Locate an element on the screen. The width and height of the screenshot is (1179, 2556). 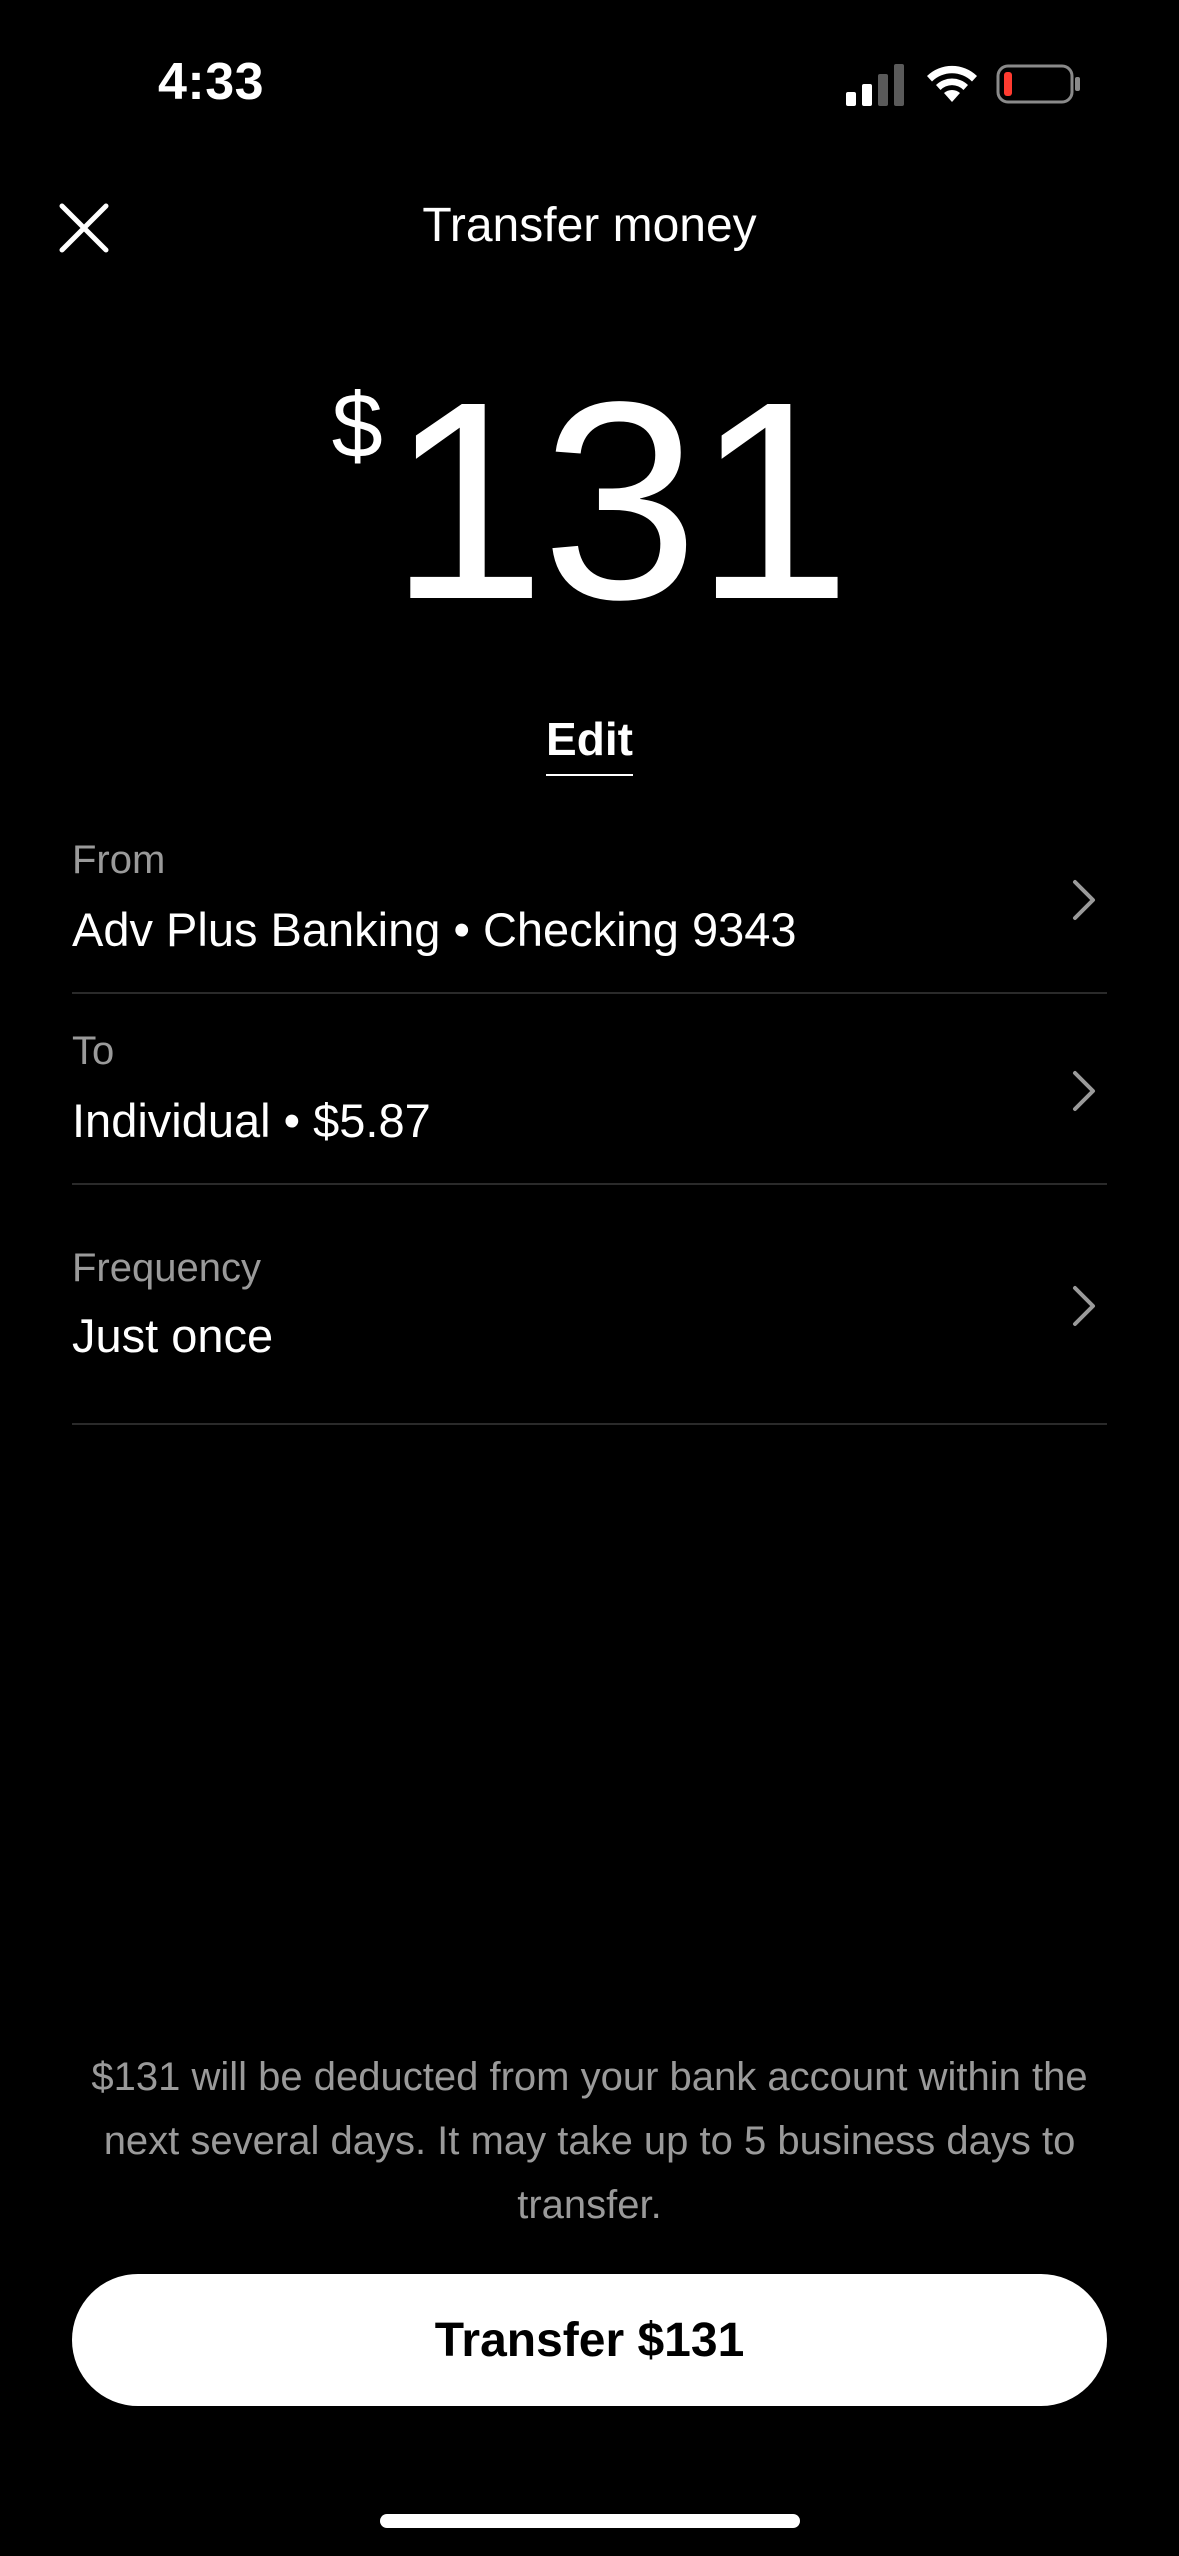
to-label: To is located at coordinates (93, 1051).